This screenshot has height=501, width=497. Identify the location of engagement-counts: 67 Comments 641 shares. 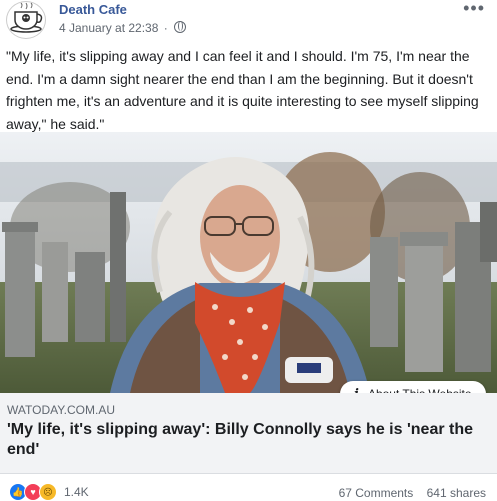
(412, 493).